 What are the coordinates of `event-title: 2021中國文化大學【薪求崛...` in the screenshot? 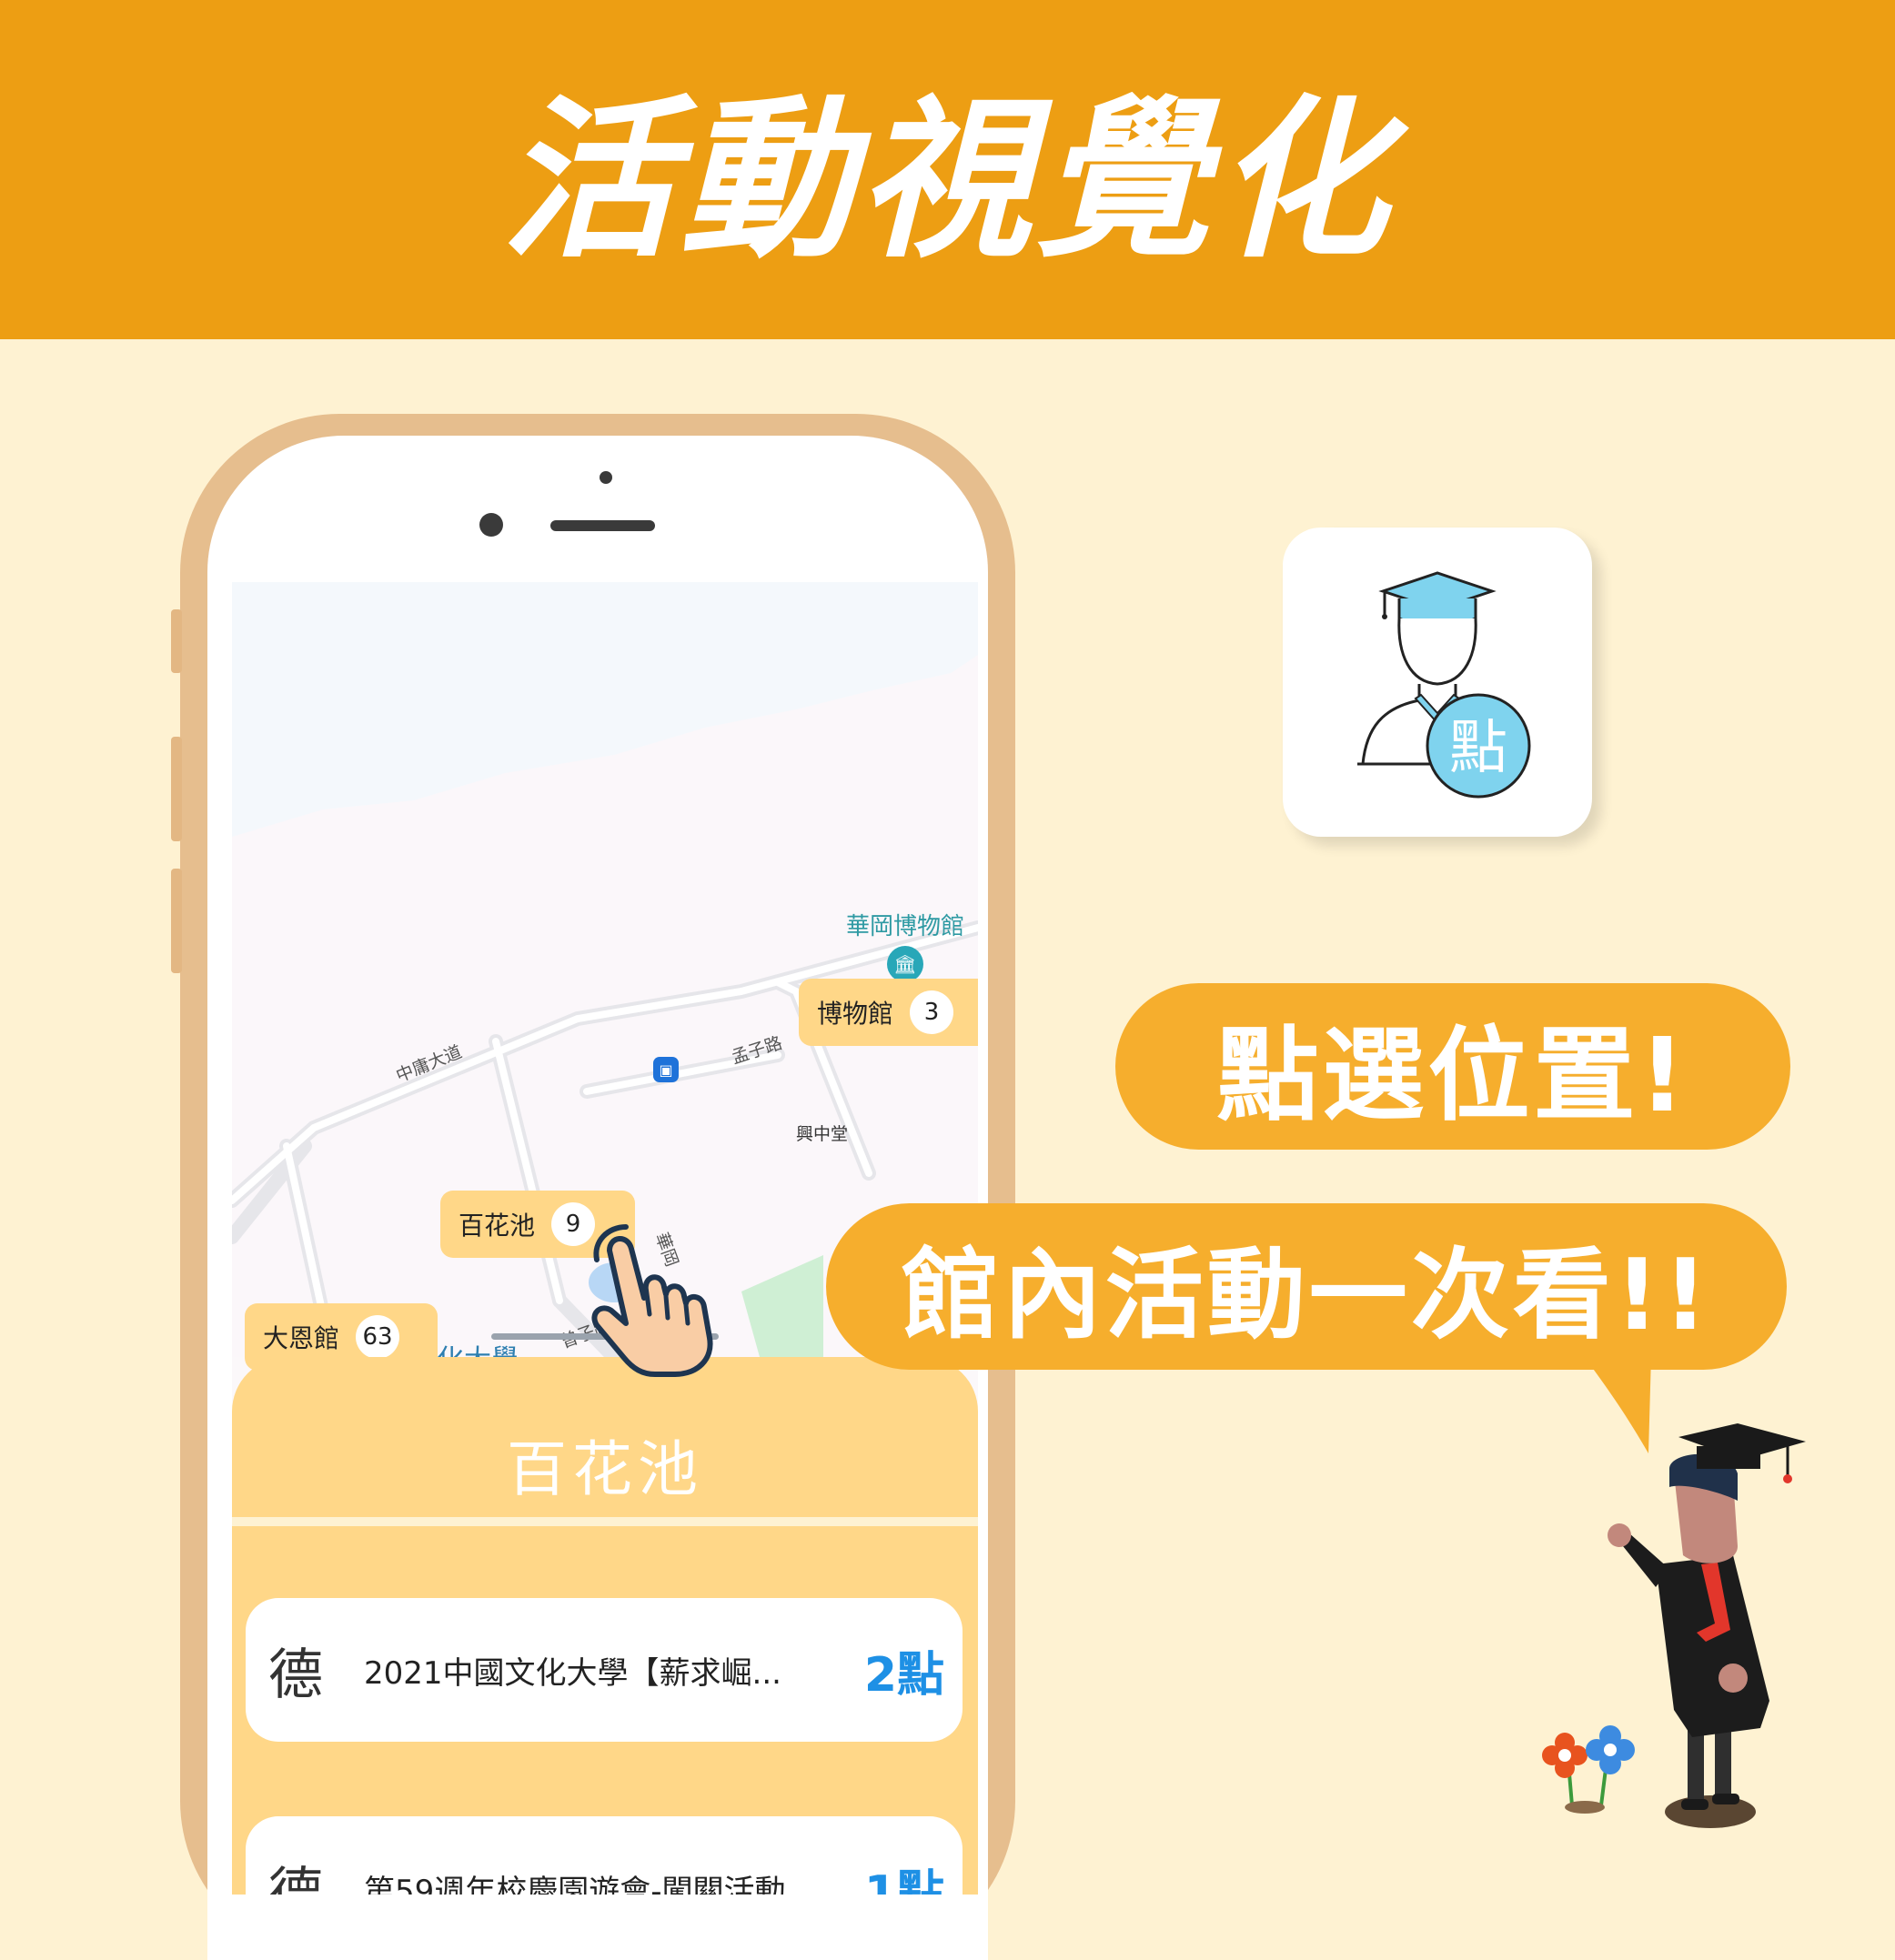 It's located at (572, 1673).